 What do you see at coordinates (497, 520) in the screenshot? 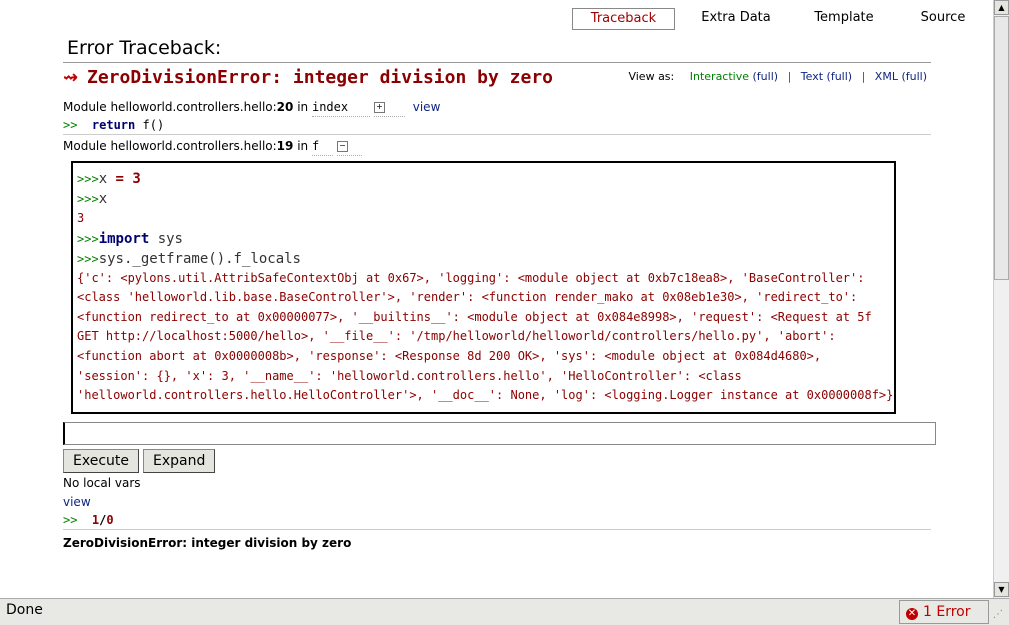
I see `frame-code-line: >> 1/0` at bounding box center [497, 520].